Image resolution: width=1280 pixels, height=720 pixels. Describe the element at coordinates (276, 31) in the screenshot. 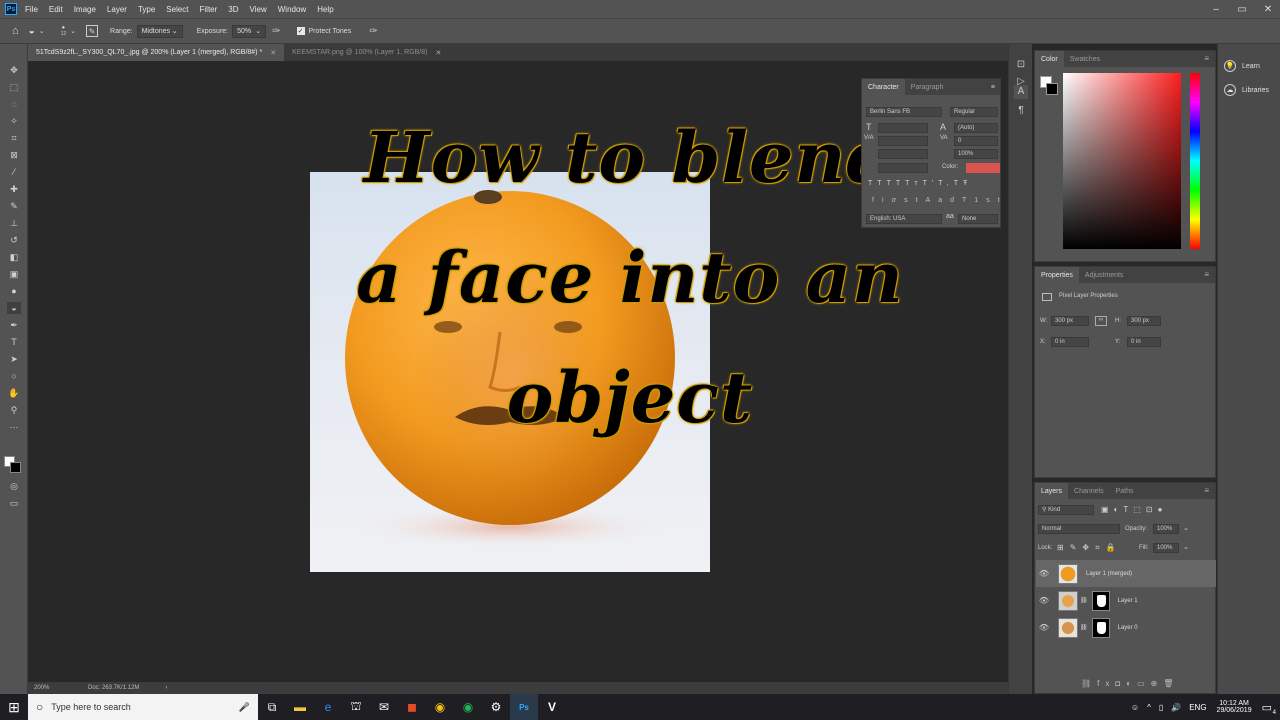

I see `airbrush-icon: ✑` at that location.